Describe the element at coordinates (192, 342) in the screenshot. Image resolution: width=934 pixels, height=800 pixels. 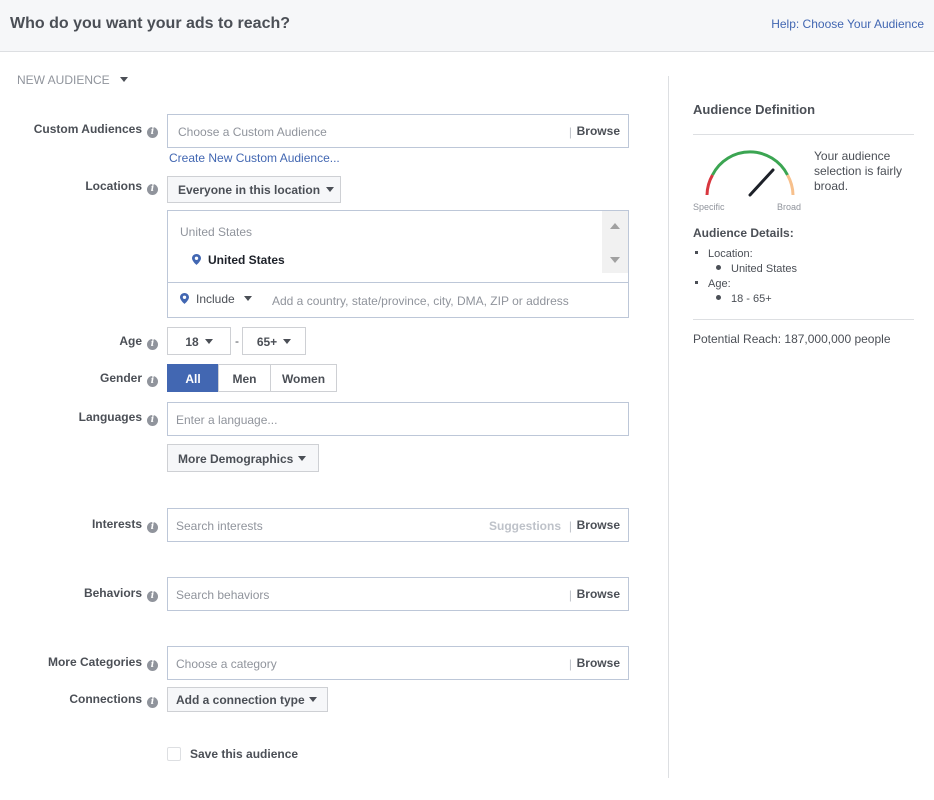
I see `age-min-value: 18` at that location.